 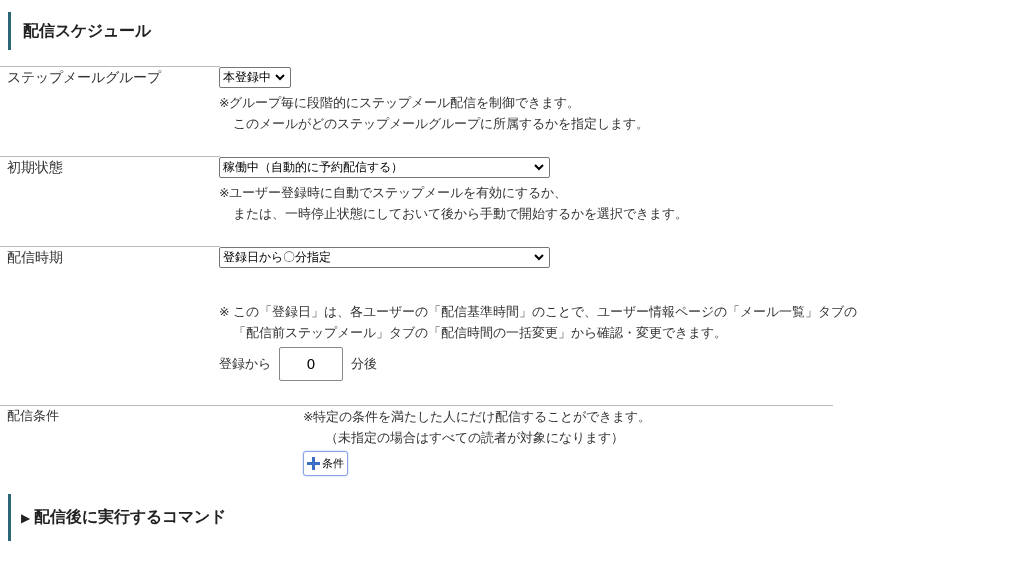 I want to click on field-label: 初期状態, so click(x=35, y=167).